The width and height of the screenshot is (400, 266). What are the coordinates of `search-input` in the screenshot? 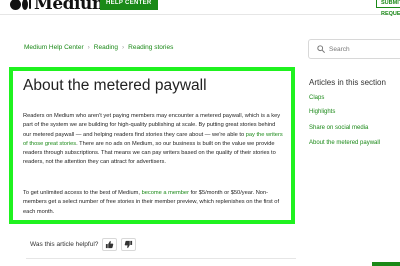 It's located at (364, 49).